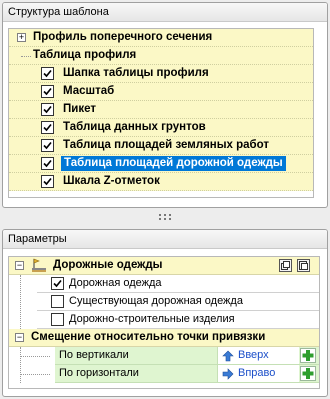 The height and width of the screenshot is (399, 330). I want to click on tree-item-pavement-table: Таблица площадей дорожной одежды, so click(161, 164).